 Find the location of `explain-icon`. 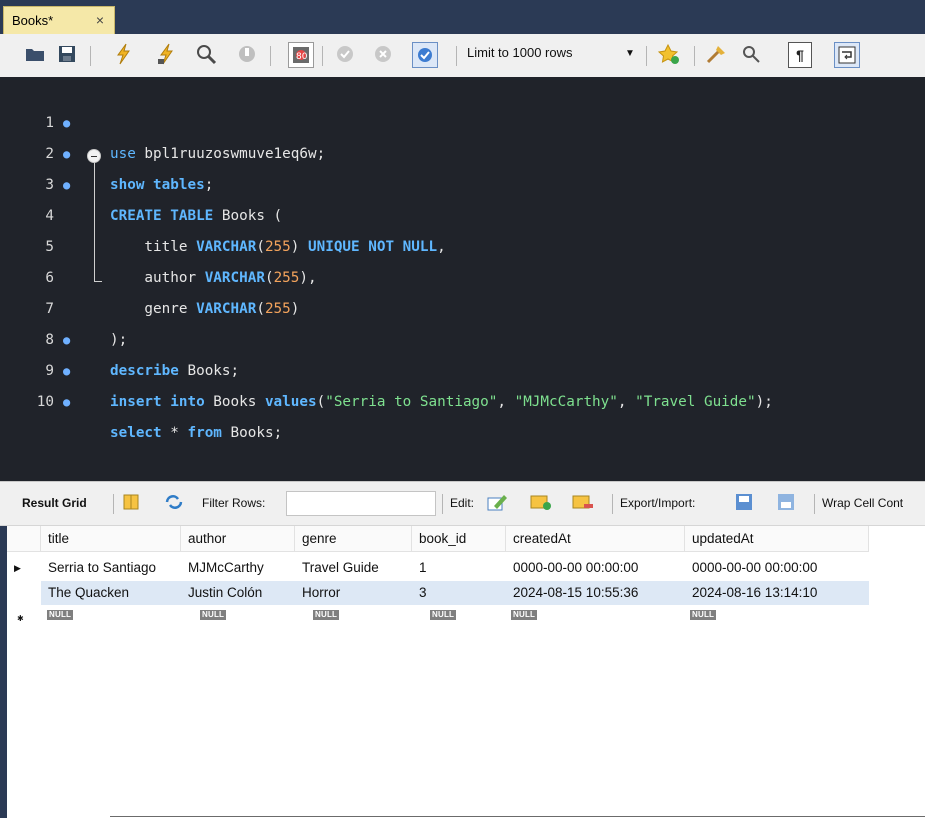

explain-icon is located at coordinates (206, 54).